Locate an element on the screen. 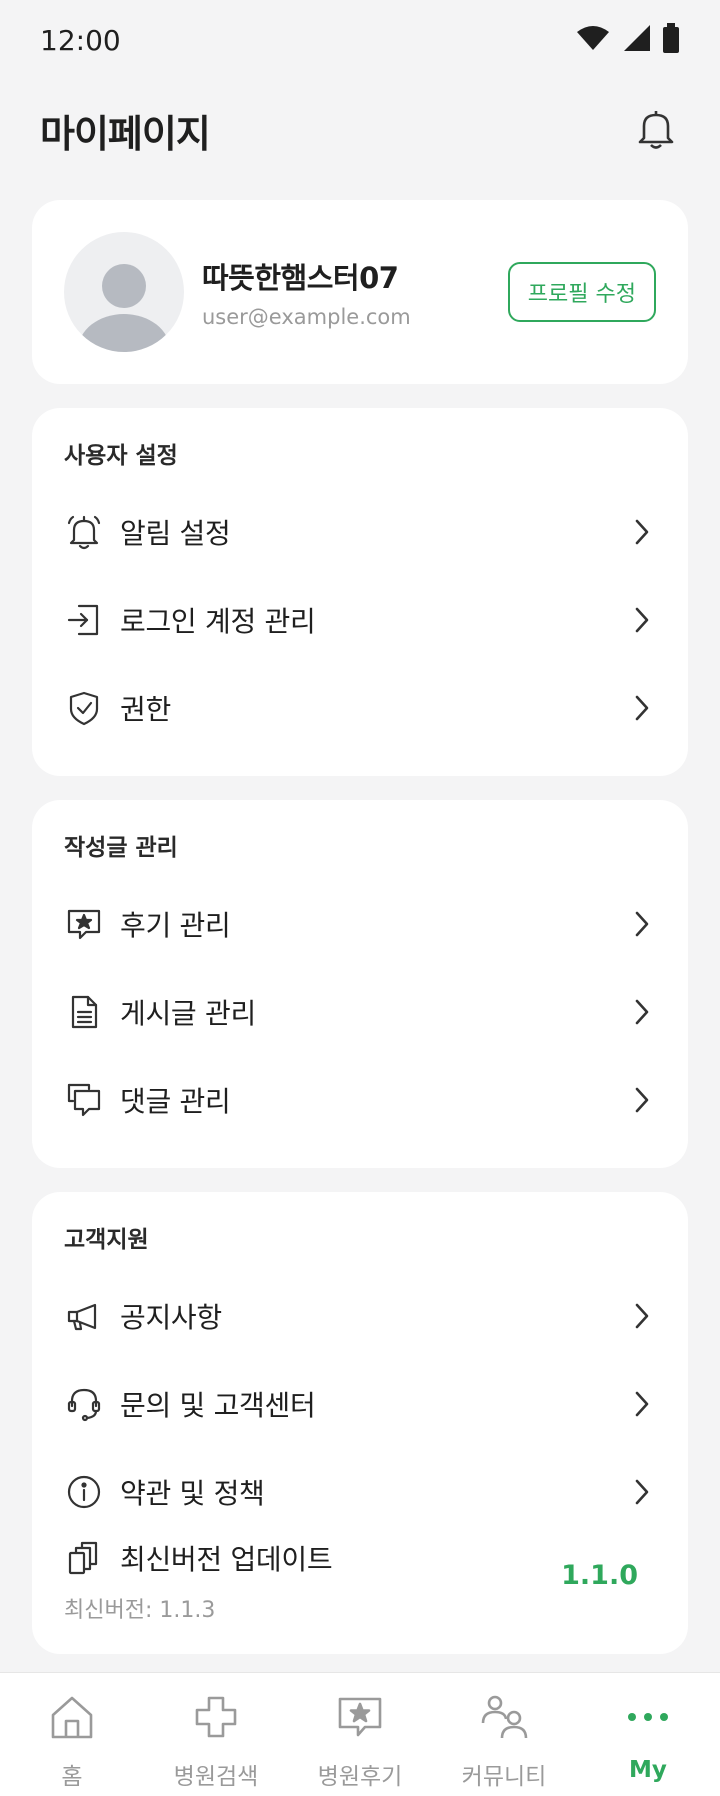  nav-community: 커뮤니티 is located at coordinates (504, 1741).